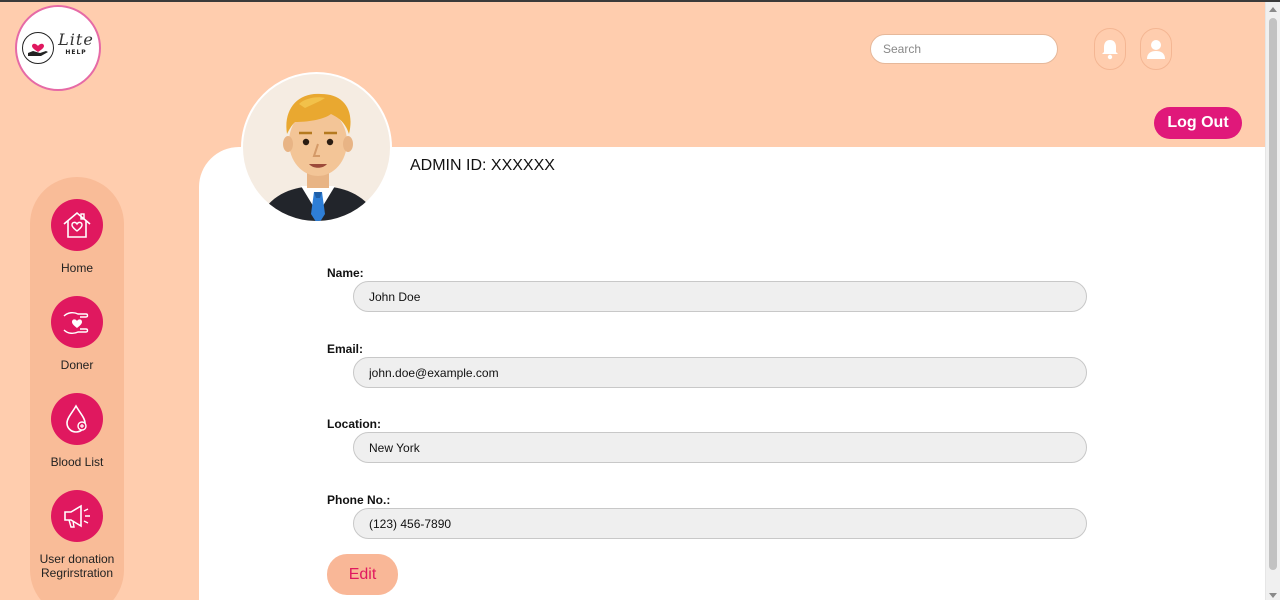  I want to click on profile-button, so click(1156, 49).